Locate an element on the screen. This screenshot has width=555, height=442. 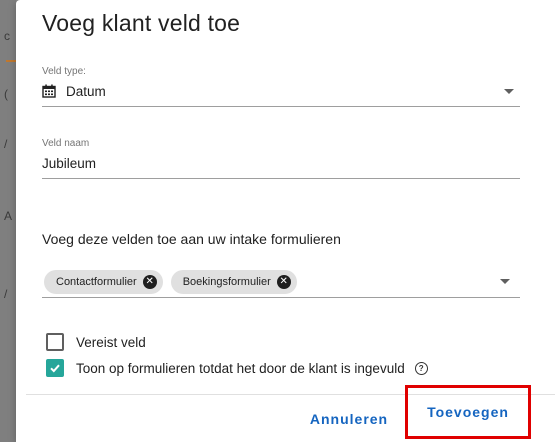
field-name-input: Veld naam Jubileum is located at coordinates (281, 158).